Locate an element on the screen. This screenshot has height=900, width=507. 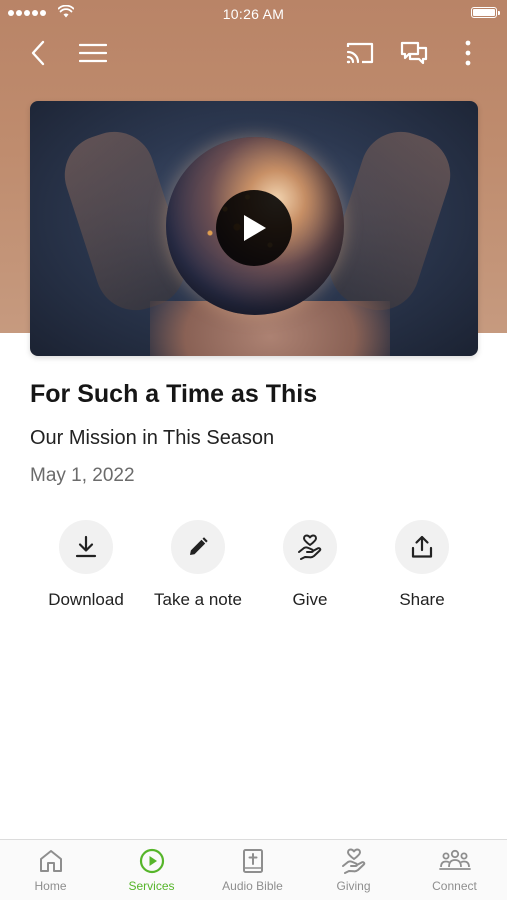
tab-connect-label: Connect is located at coordinates (454, 886).